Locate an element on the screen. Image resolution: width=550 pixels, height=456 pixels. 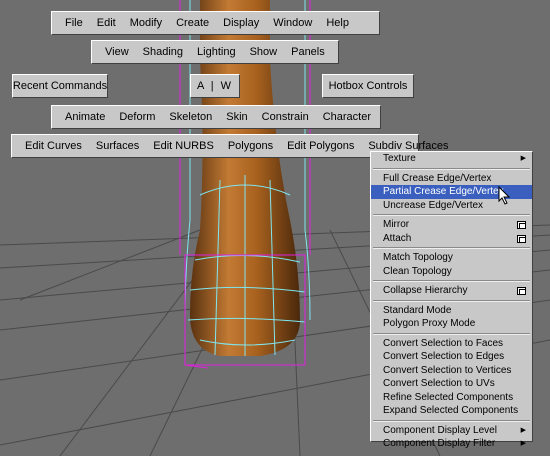
menu-display: Display is located at coordinates (241, 23).